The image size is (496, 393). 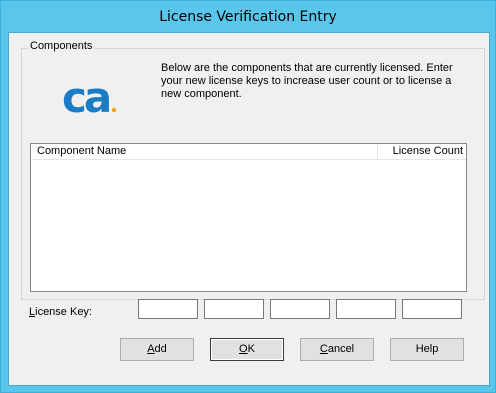 I want to click on ok-button-label: K, so click(x=251, y=349).